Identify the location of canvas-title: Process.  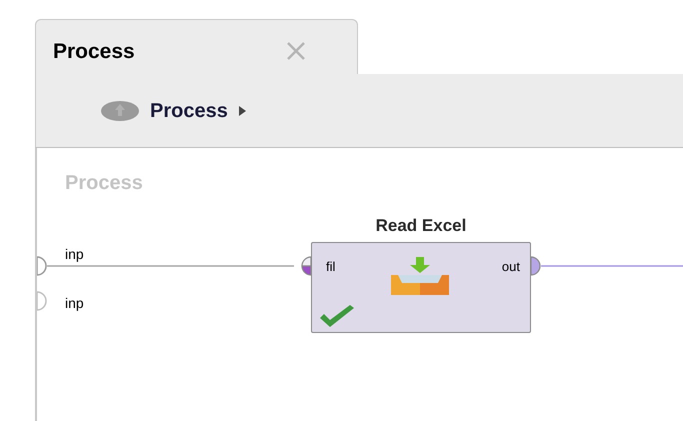
(104, 183).